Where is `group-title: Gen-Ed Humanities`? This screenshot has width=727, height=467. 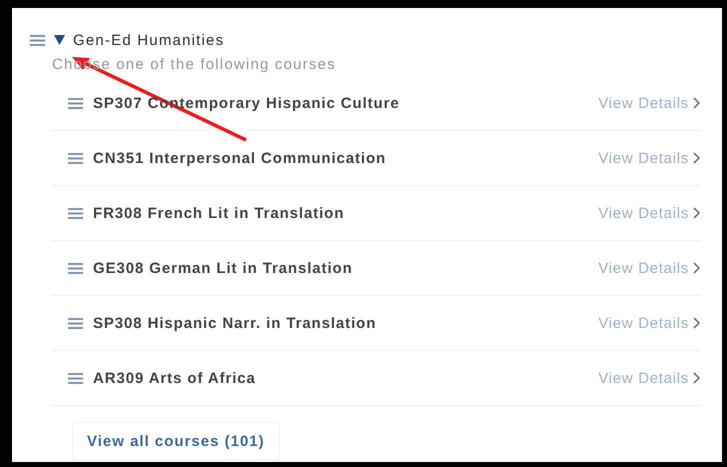 group-title: Gen-Ed Humanities is located at coordinates (148, 40).